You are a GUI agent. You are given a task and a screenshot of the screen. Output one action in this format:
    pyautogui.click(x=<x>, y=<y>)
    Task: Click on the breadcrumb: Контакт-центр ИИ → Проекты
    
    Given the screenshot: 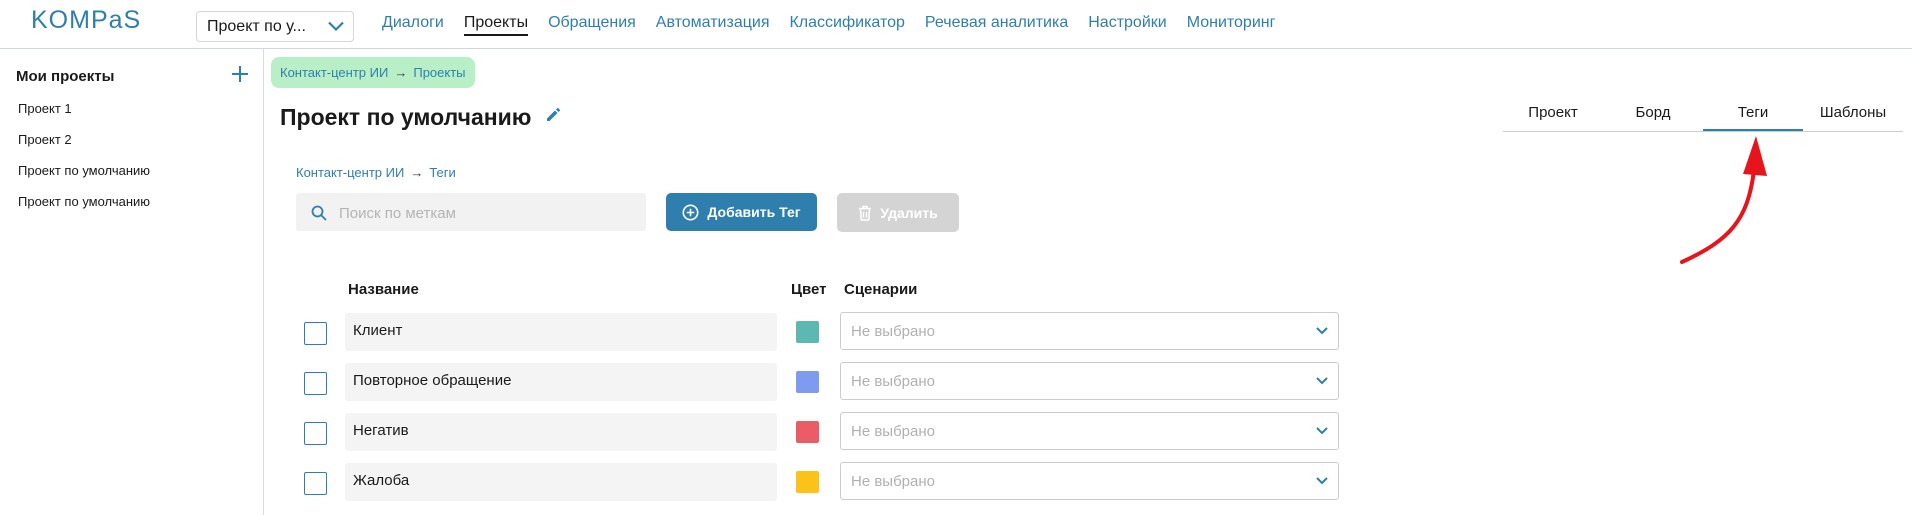 What is the action you would take?
    pyautogui.click(x=373, y=72)
    